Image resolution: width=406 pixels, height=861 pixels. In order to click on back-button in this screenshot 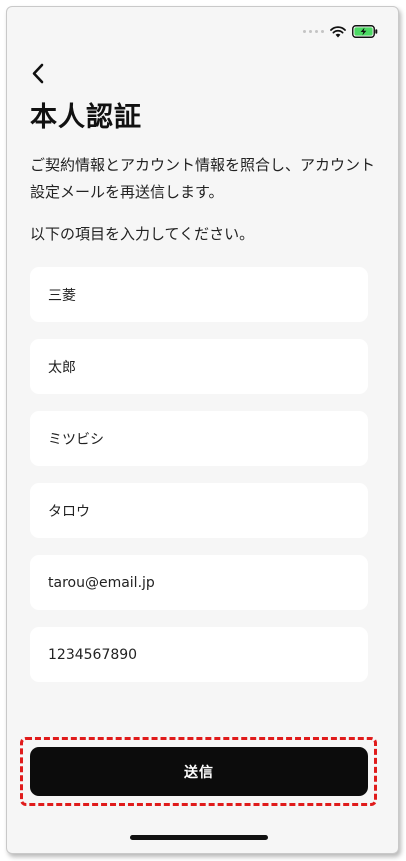, I will do `click(40, 74)`.